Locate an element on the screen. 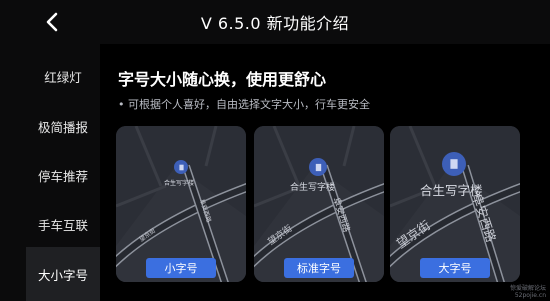  sidebar-item-label: 红绿灯 is located at coordinates (63, 77).